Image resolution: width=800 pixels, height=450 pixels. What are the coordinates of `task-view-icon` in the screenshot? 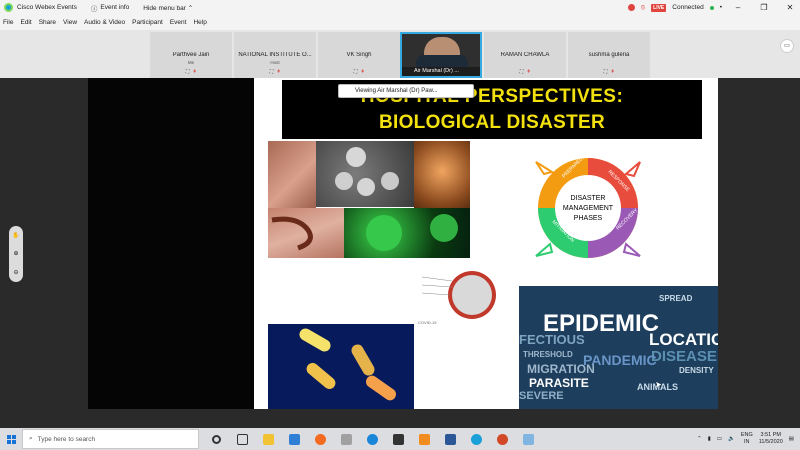 It's located at (242, 439).